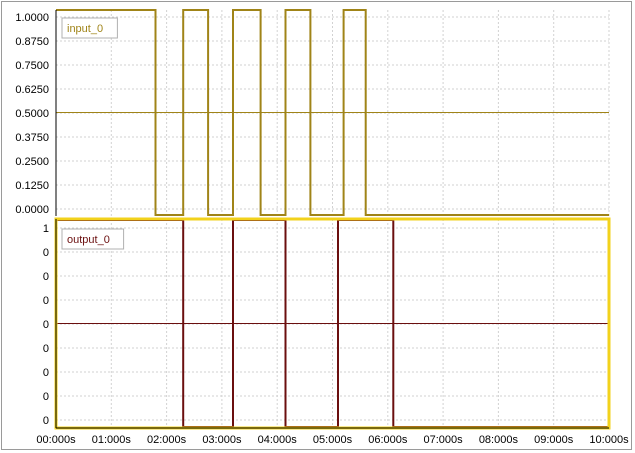 This screenshot has width=635, height=453. What do you see at coordinates (32, 210) in the screenshot?
I see `y-tick-label: 0.0000` at bounding box center [32, 210].